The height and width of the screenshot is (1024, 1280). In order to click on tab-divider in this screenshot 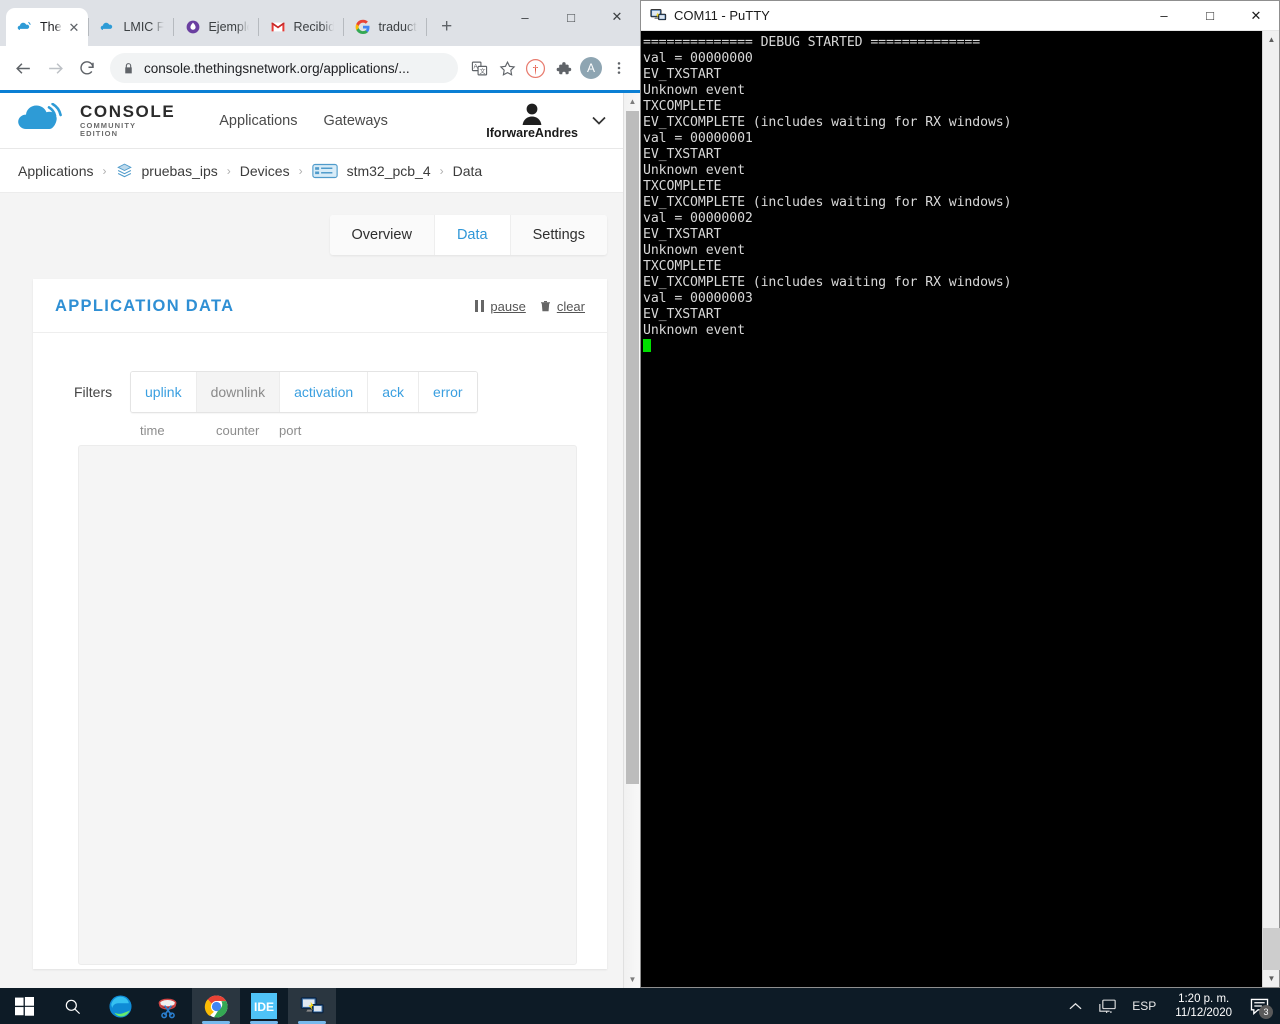, I will do `click(426, 27)`.